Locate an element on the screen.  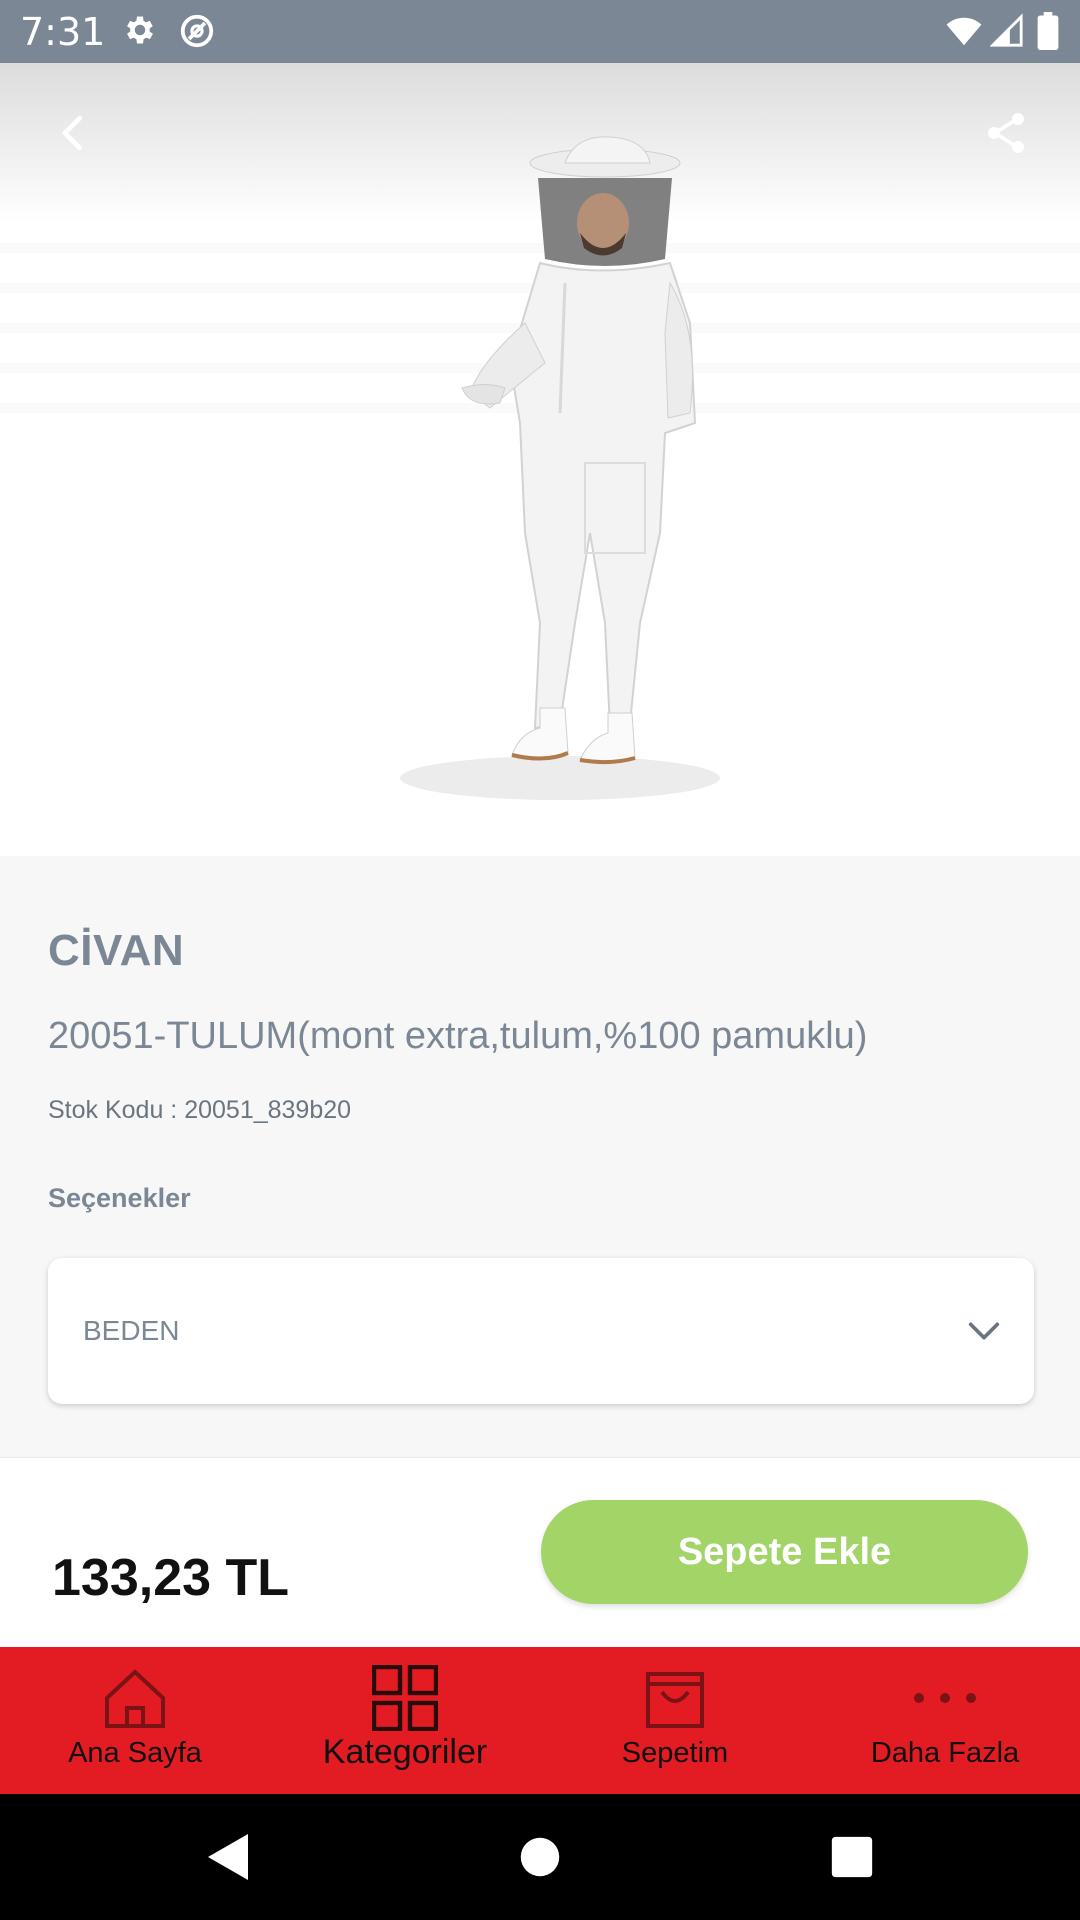
chevron-down-icon is located at coordinates (984, 1331).